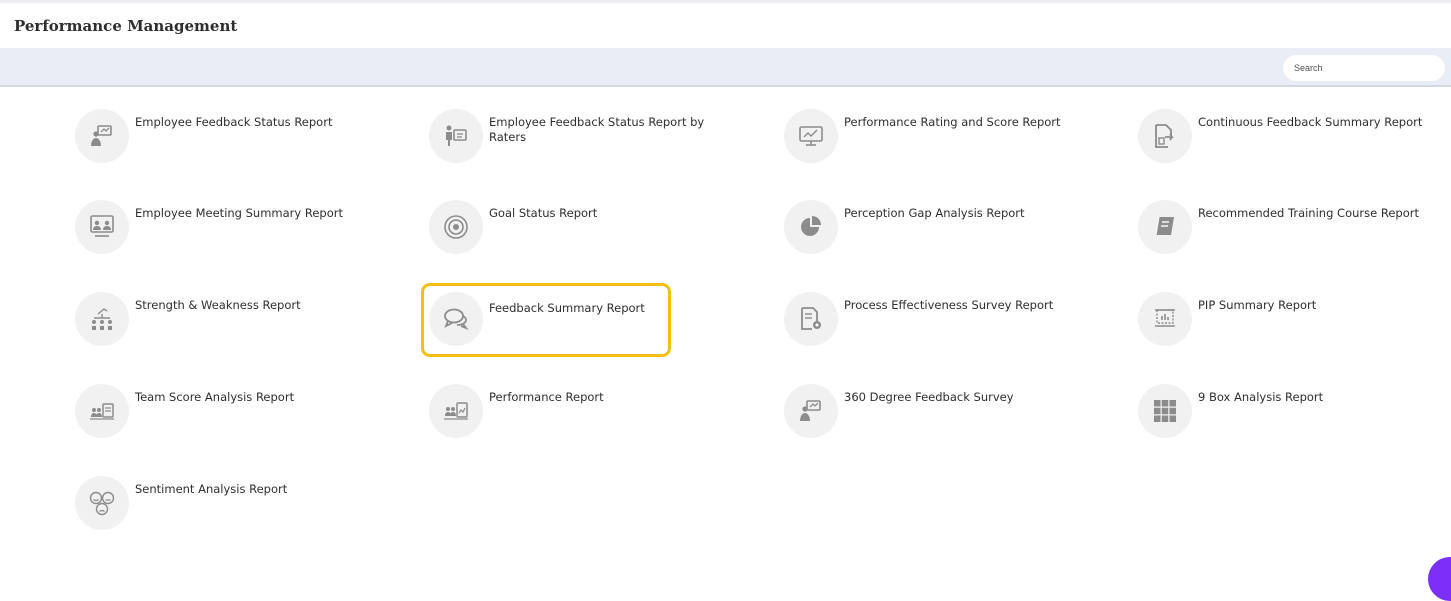 The image size is (1451, 601). I want to click on org-growth-icon, so click(102, 319).